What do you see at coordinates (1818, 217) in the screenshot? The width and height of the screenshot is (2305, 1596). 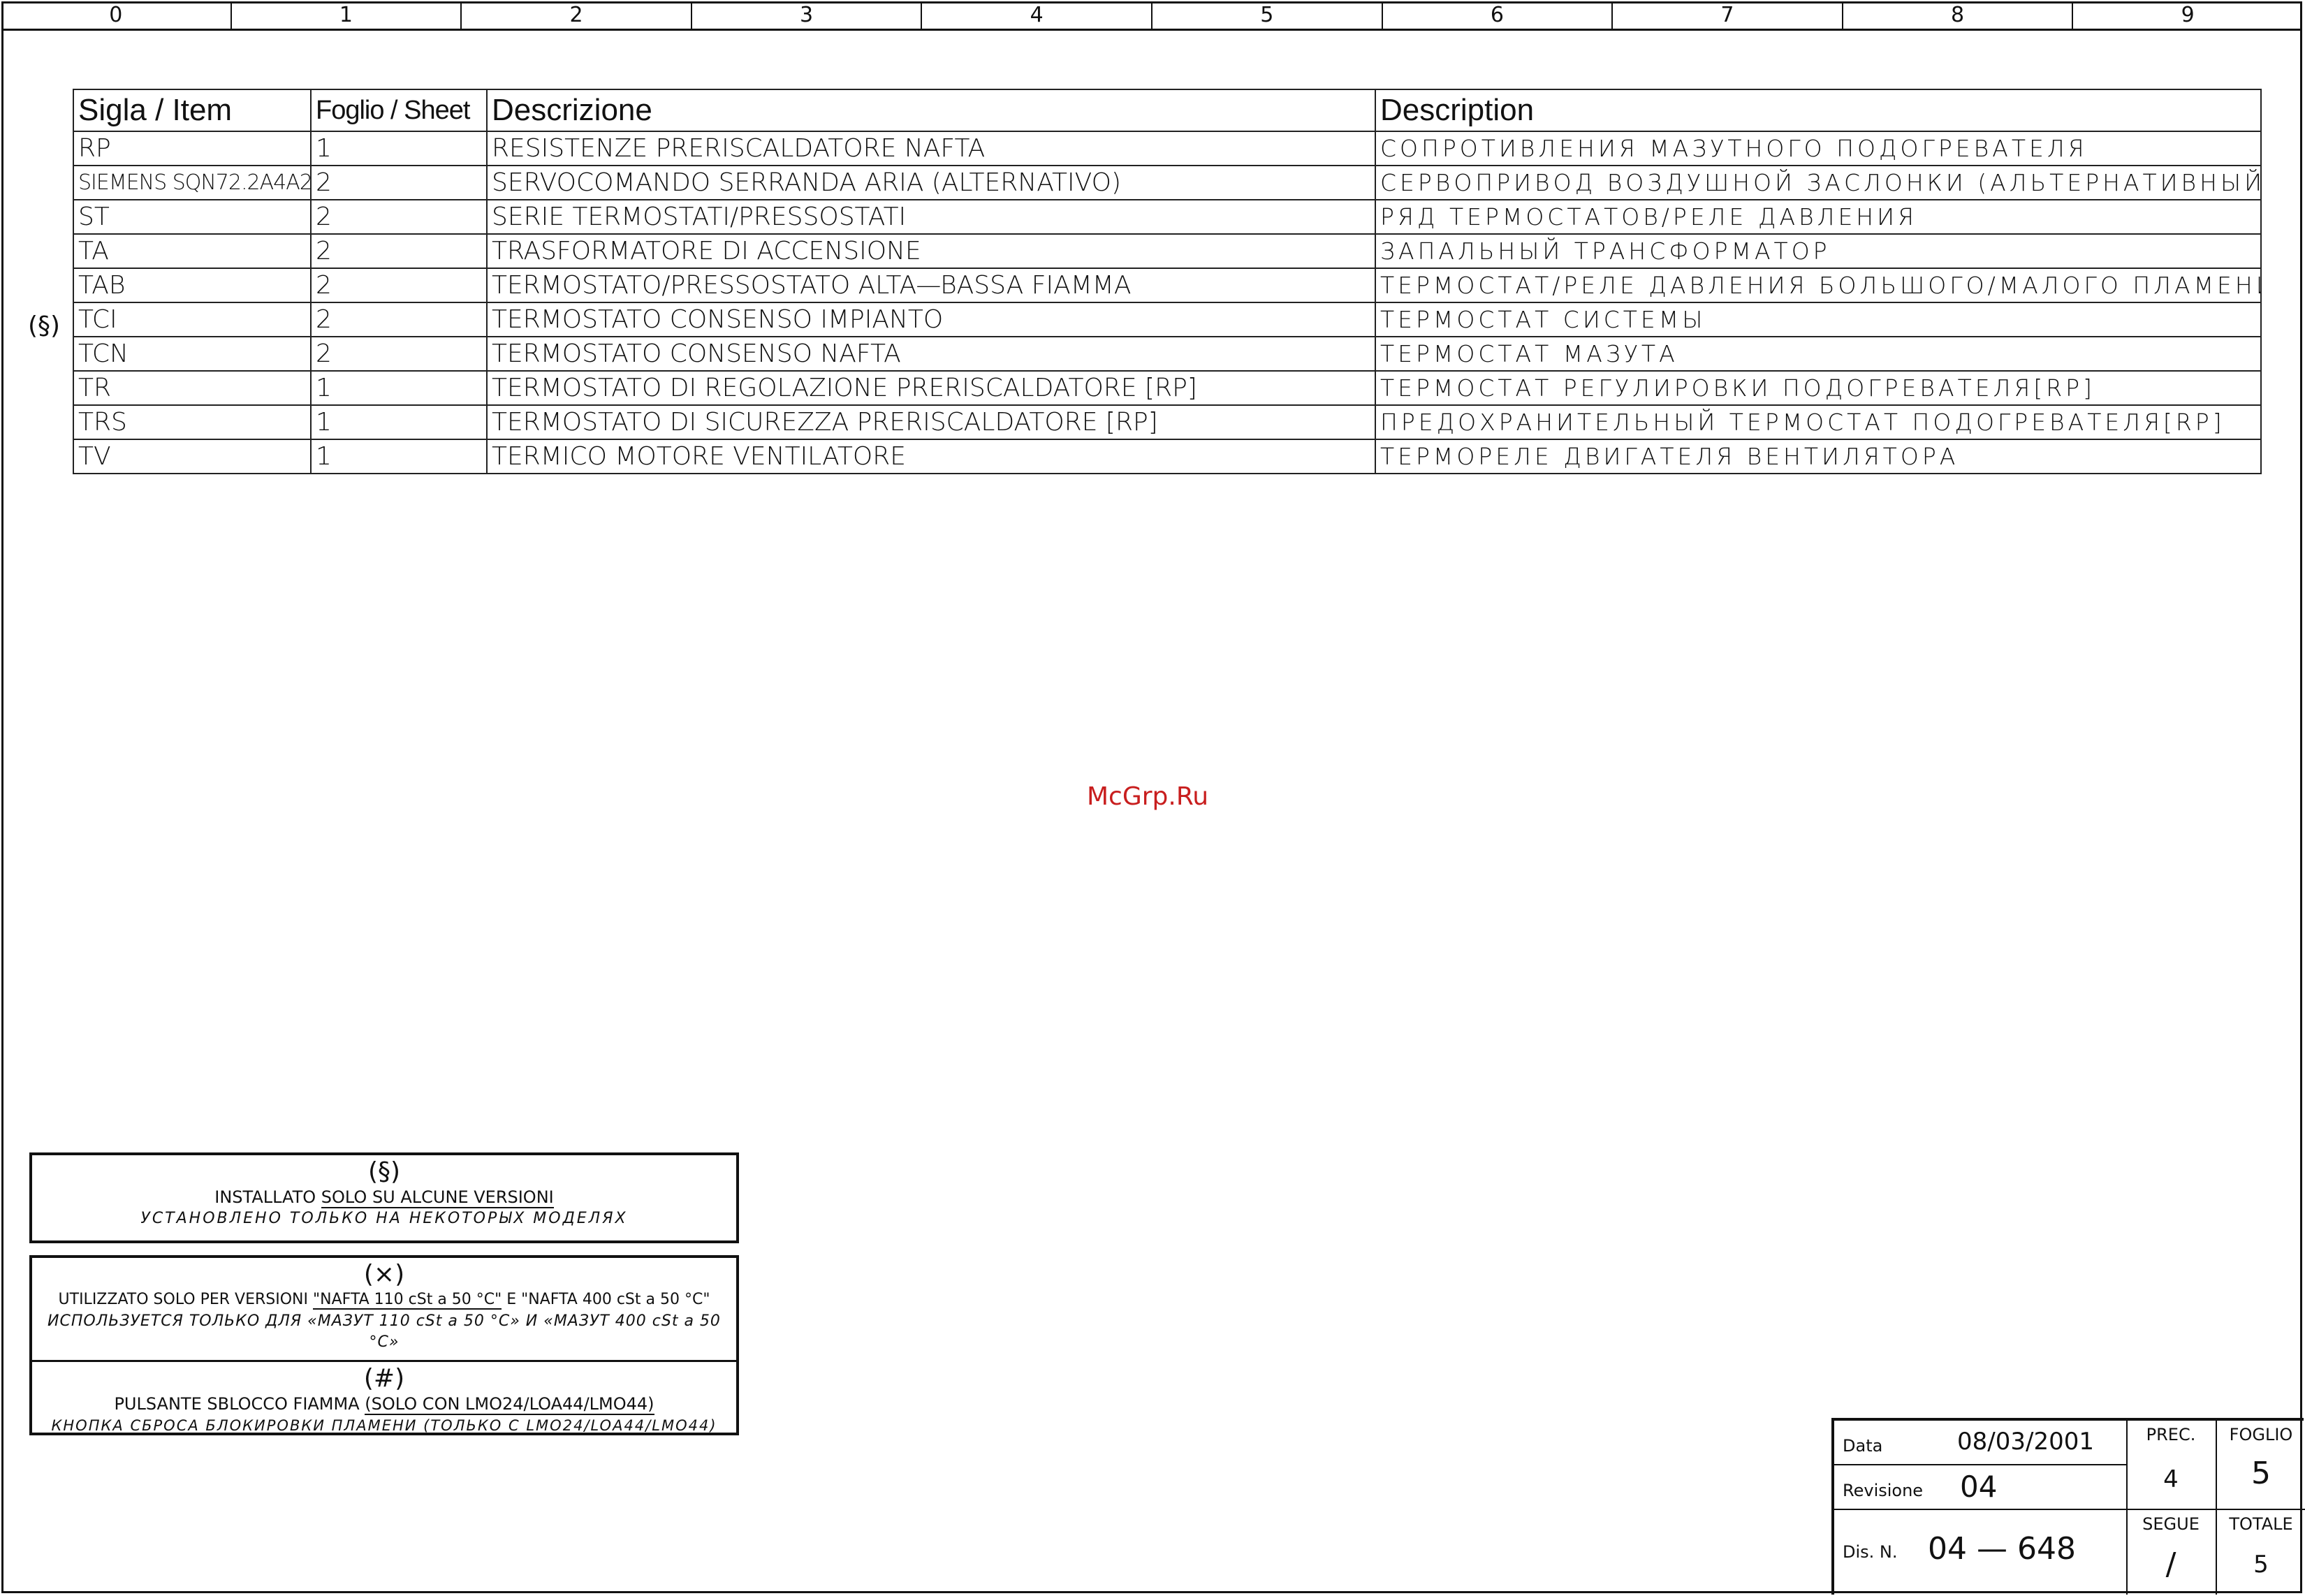 I see `row-description: РЯД ТЕРМОСТАТОВ/РЕЛЕ ДАВЛЕНИЯ` at bounding box center [1818, 217].